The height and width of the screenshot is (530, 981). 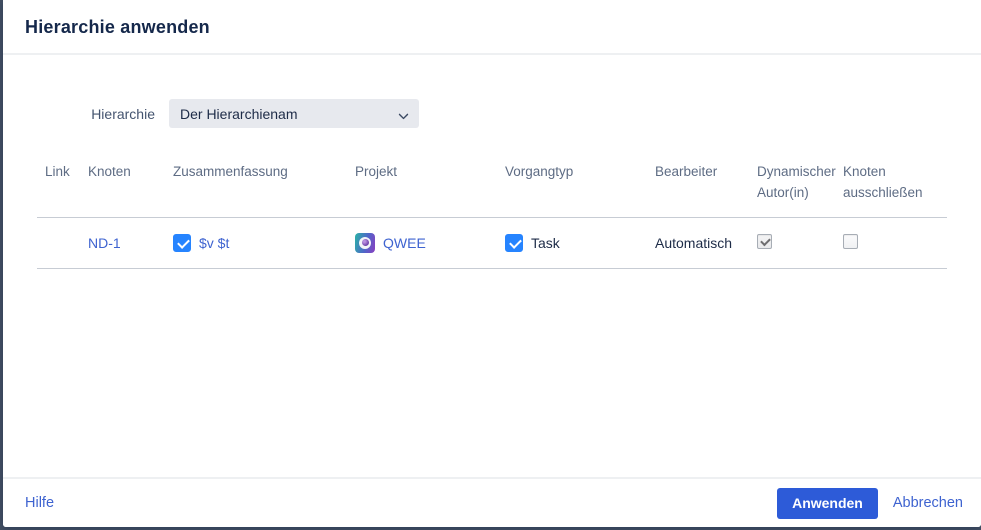 What do you see at coordinates (182, 242) in the screenshot?
I see `summary-checkbox` at bounding box center [182, 242].